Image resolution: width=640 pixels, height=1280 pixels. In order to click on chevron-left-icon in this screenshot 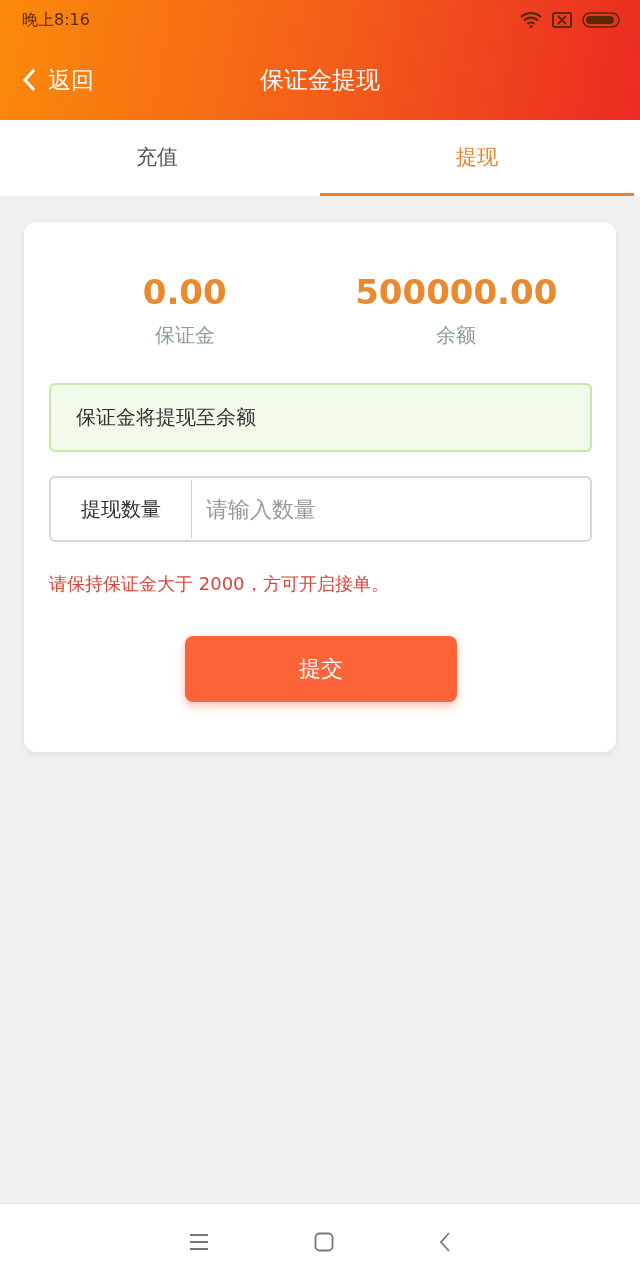, I will do `click(29, 80)`.